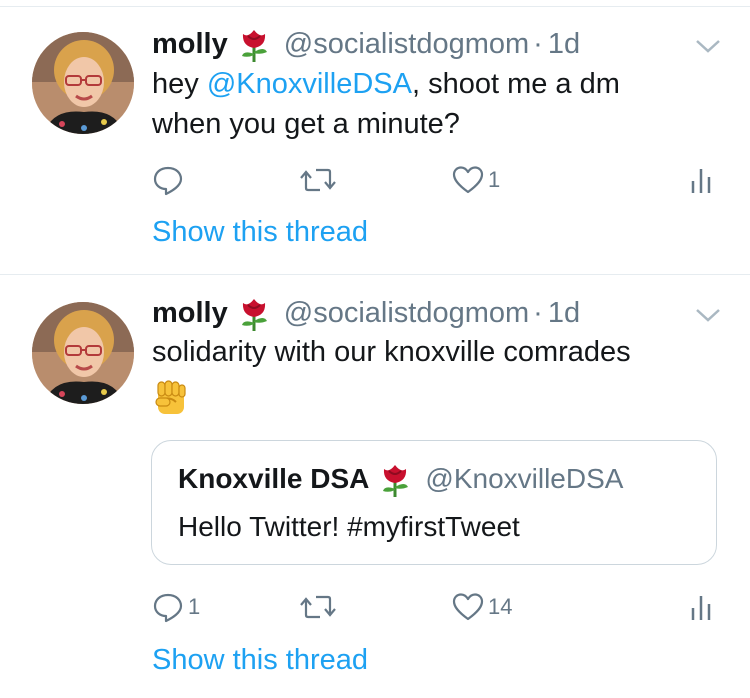 The height and width of the screenshot is (698, 750). What do you see at coordinates (524, 478) in the screenshot?
I see `quoted-author-handle: @KnoxvilleDSA` at bounding box center [524, 478].